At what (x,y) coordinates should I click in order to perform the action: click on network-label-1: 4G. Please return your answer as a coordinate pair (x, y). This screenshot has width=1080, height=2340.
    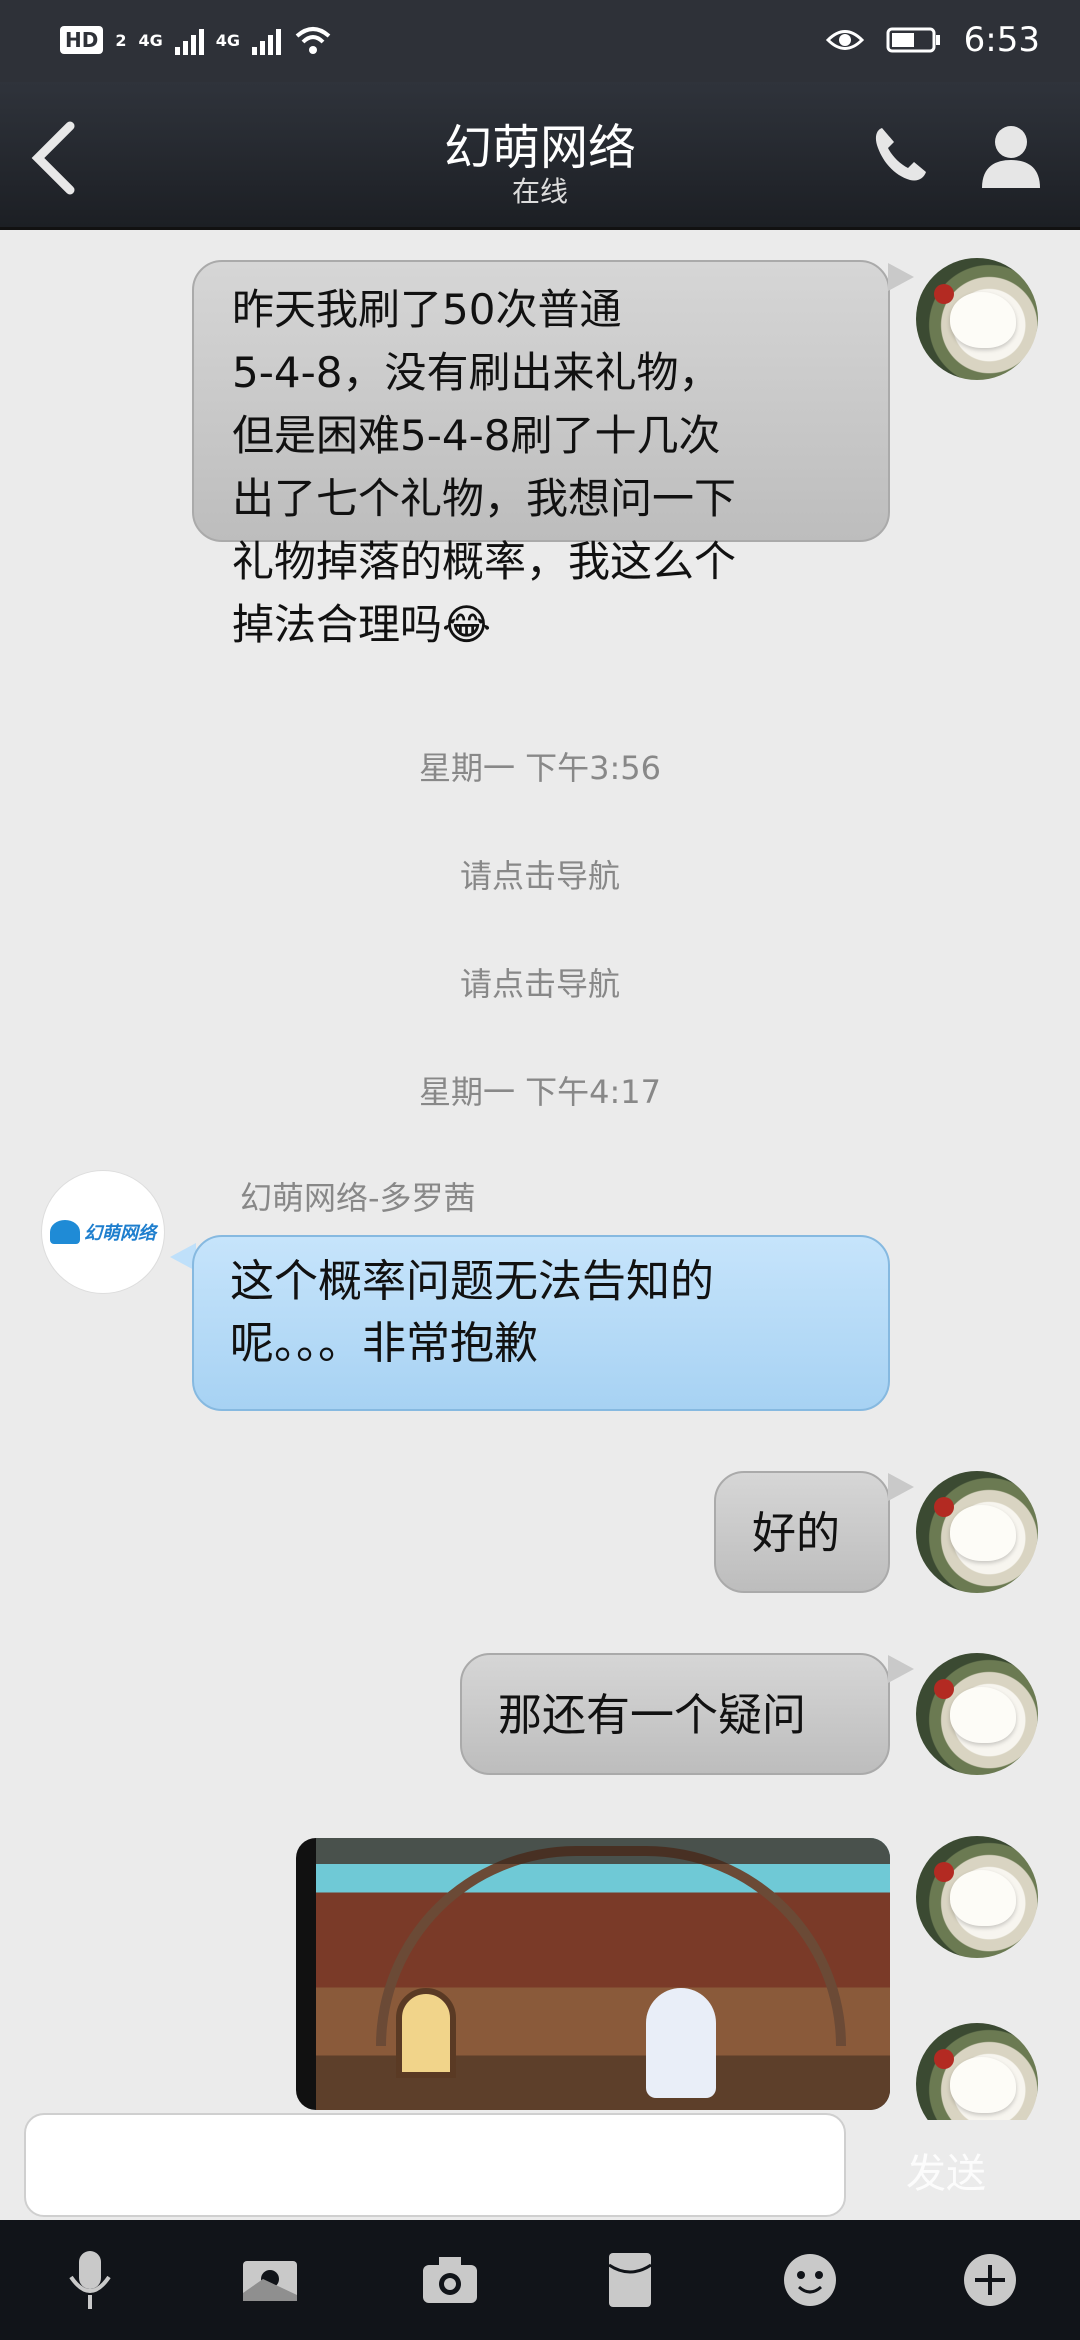
    Looking at the image, I should click on (150, 40).